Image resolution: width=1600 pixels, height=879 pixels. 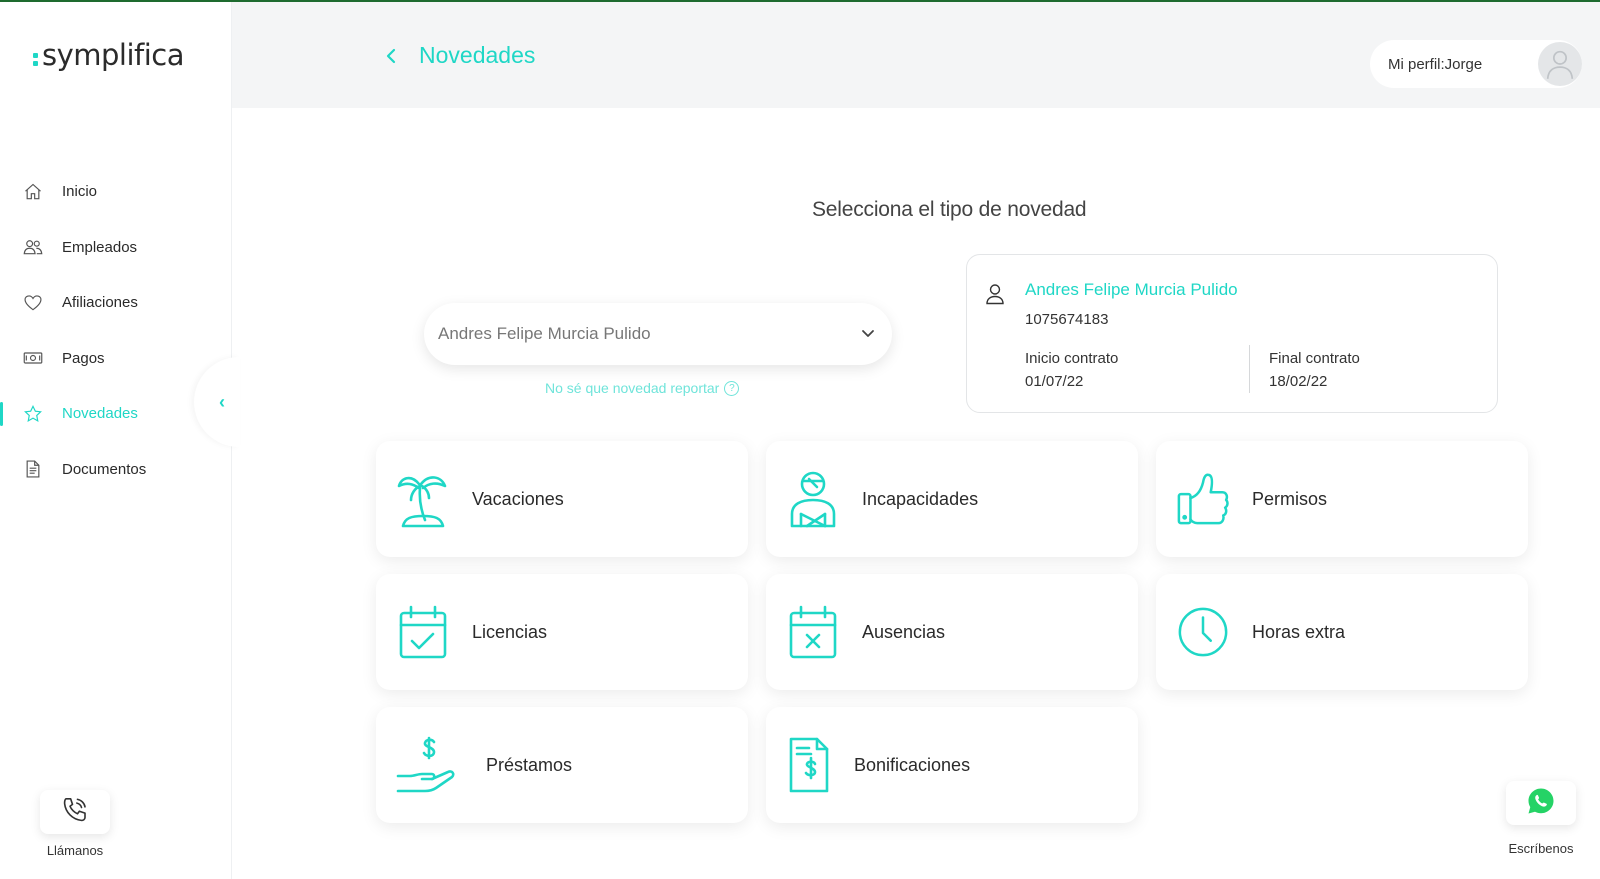 I want to click on question-icon: ?, so click(x=732, y=388).